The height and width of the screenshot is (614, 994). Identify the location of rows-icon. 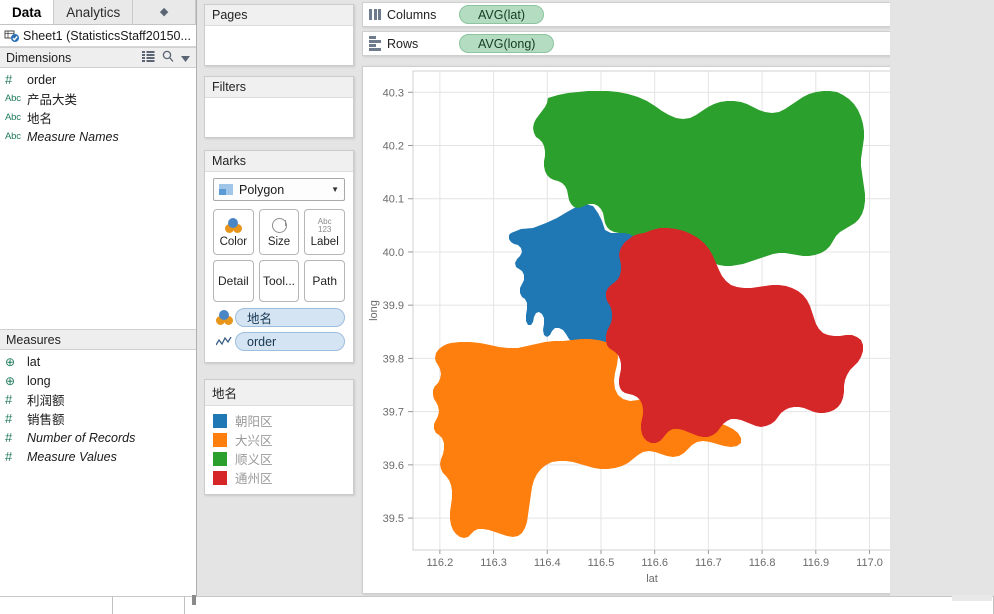
(375, 43).